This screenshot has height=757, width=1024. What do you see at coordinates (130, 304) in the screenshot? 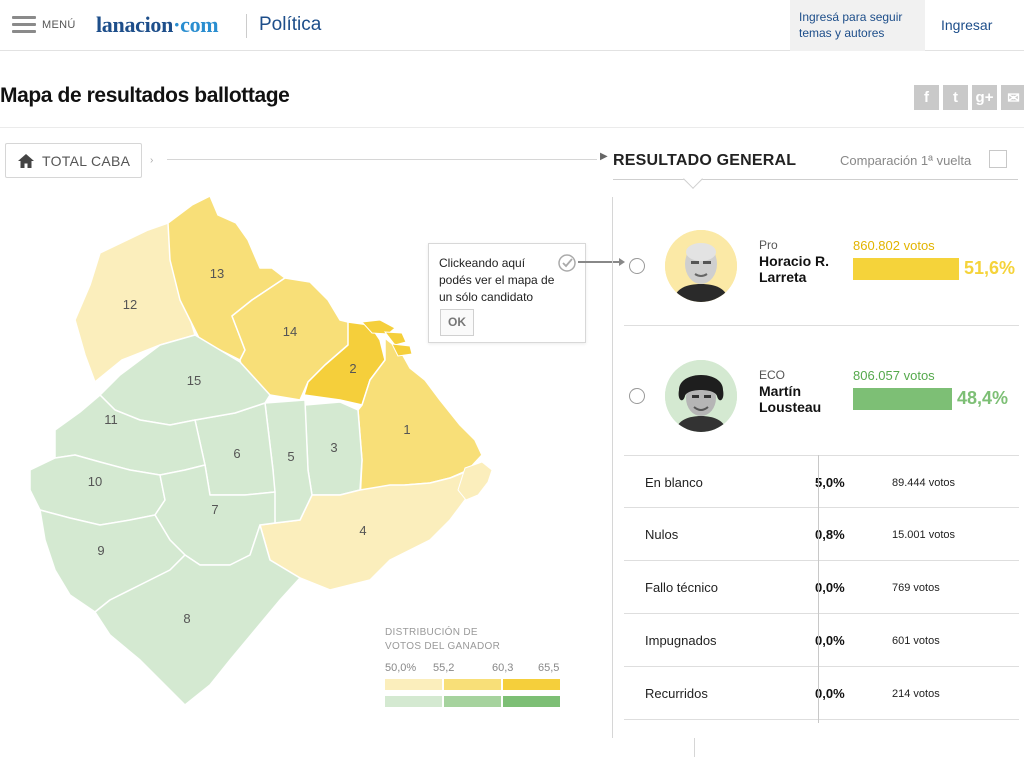
I see `svg-text: 12` at bounding box center [130, 304].